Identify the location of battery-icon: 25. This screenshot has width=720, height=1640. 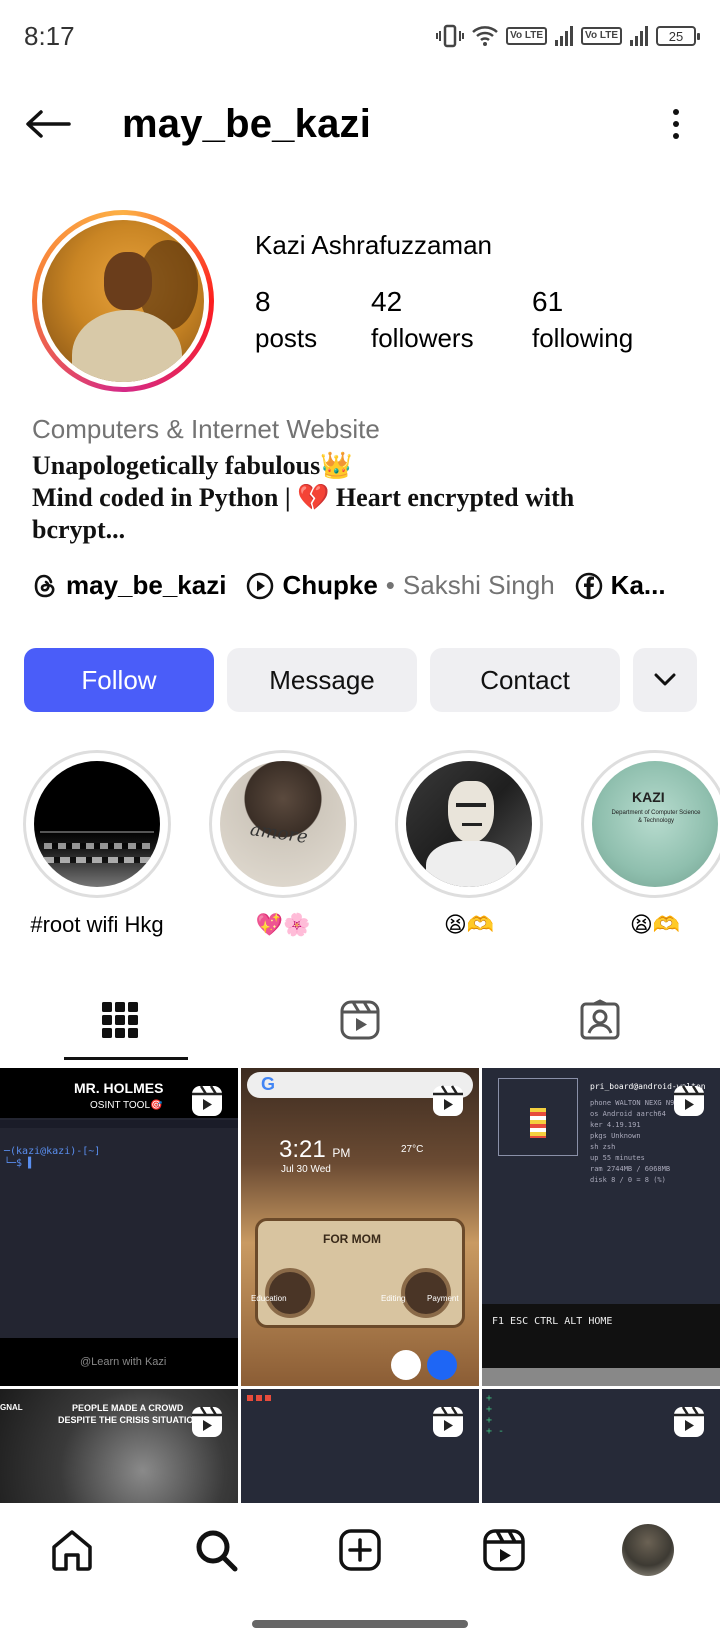
(678, 36).